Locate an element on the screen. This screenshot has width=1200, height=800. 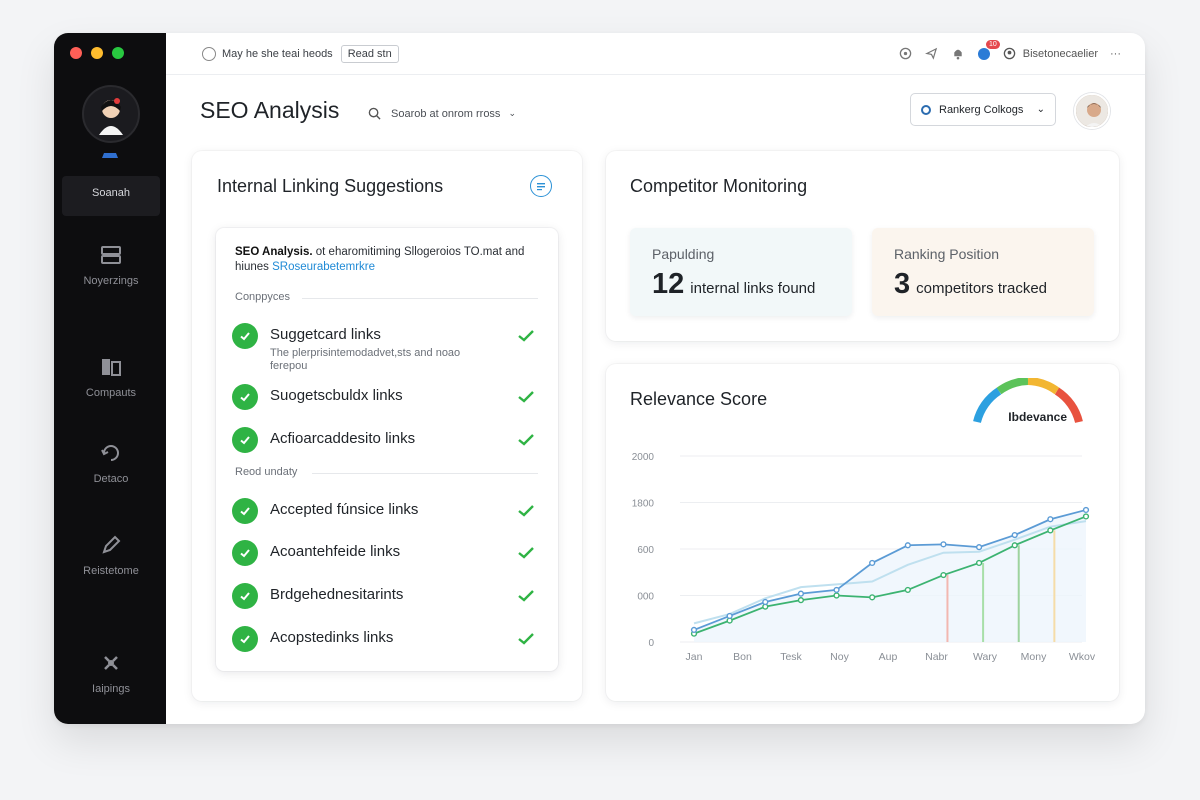
window-controls is located at coordinates (97, 53).